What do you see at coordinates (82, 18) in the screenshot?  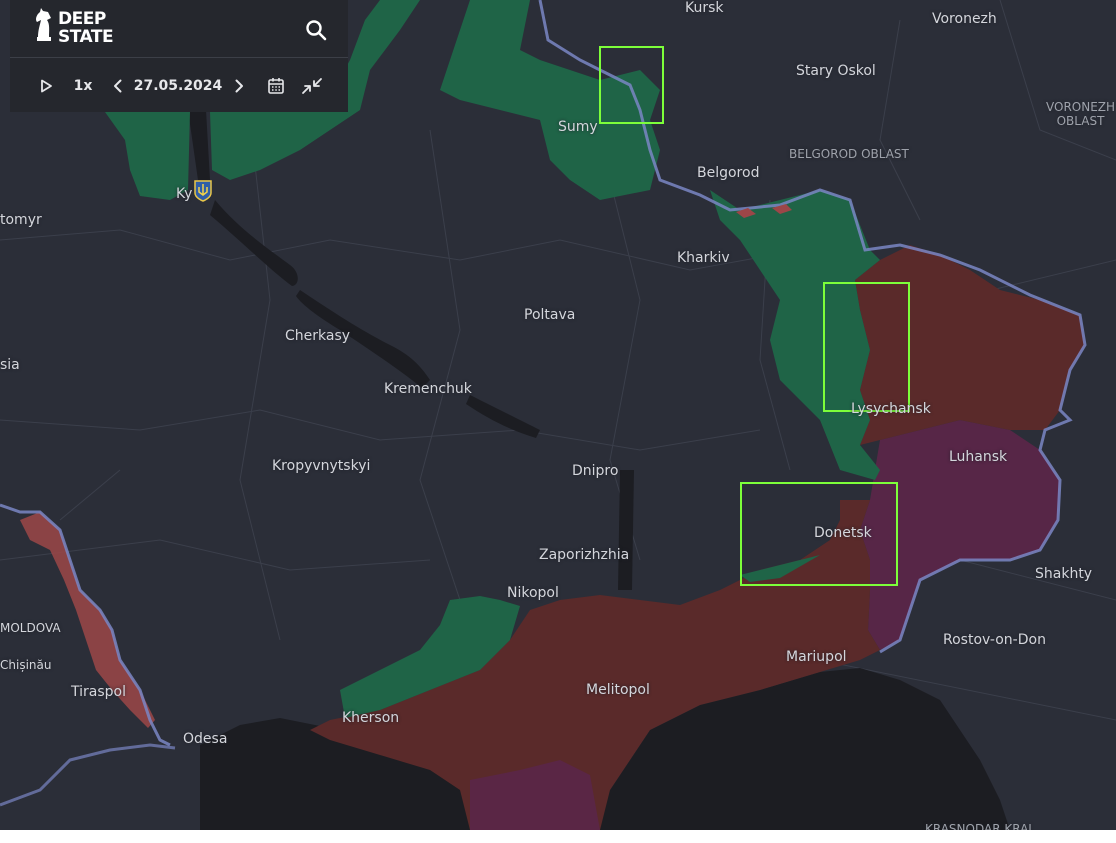 I see `logo-line1: DEEP` at bounding box center [82, 18].